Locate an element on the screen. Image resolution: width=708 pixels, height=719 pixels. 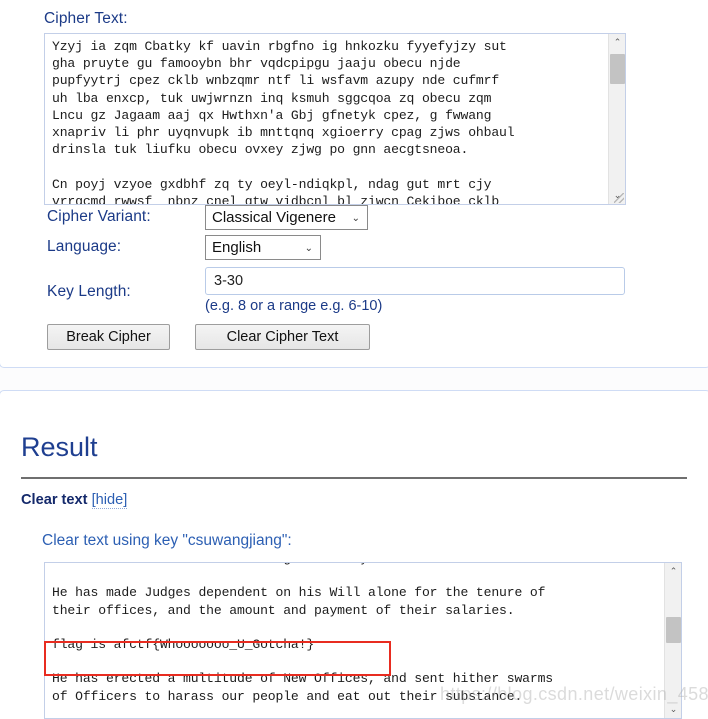
key-length-input: 3-30 is located at coordinates (415, 281).